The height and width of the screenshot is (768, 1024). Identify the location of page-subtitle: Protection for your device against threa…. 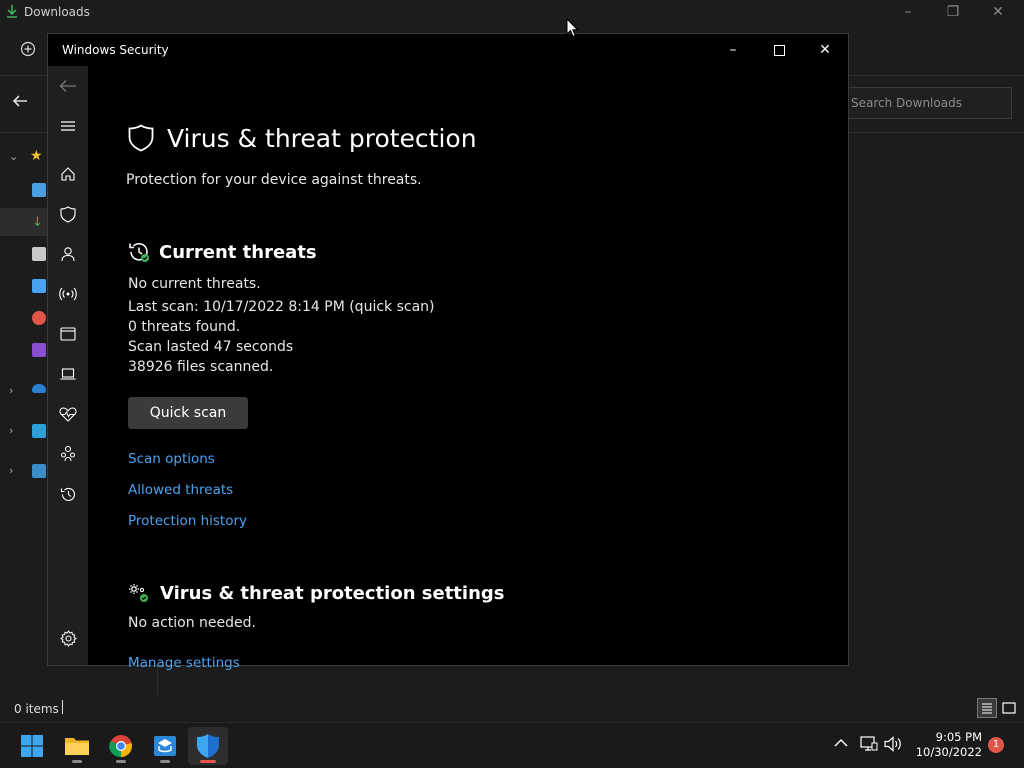
(274, 180).